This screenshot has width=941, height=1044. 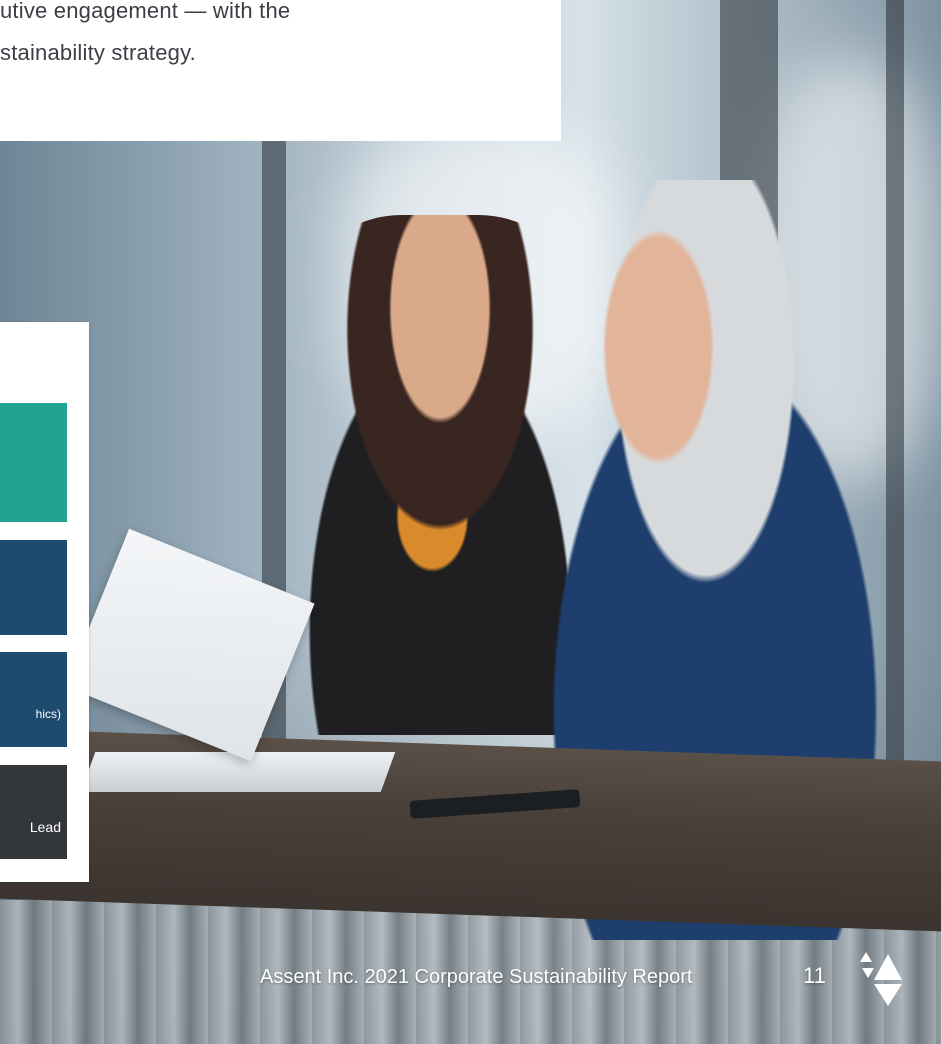 I want to click on info-panel: hics) Lead, so click(x=44, y=602).